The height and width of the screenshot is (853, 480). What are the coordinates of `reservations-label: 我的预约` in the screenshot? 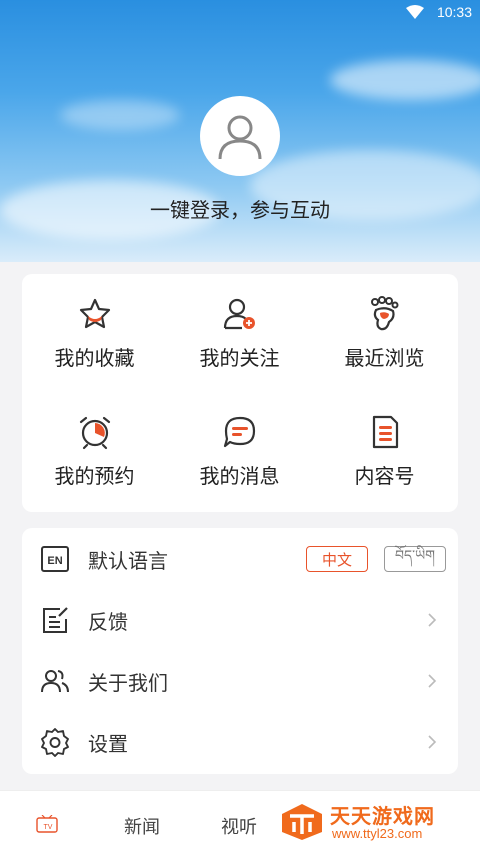 It's located at (94, 476).